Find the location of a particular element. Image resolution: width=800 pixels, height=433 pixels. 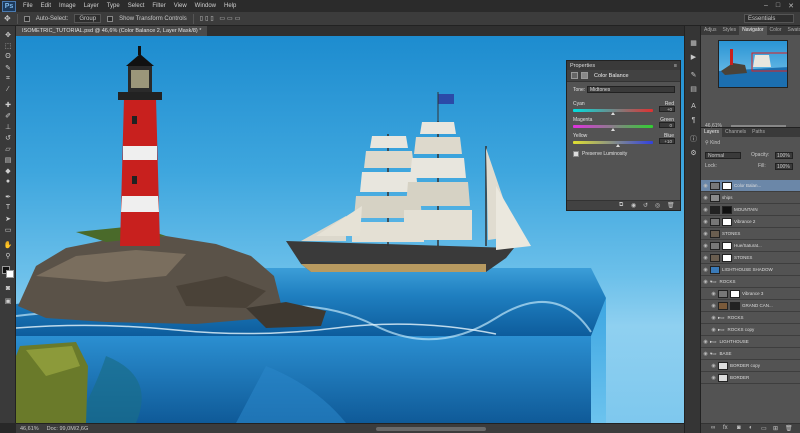

pen-tool-icon: ✒ is located at coordinates (8, 196).